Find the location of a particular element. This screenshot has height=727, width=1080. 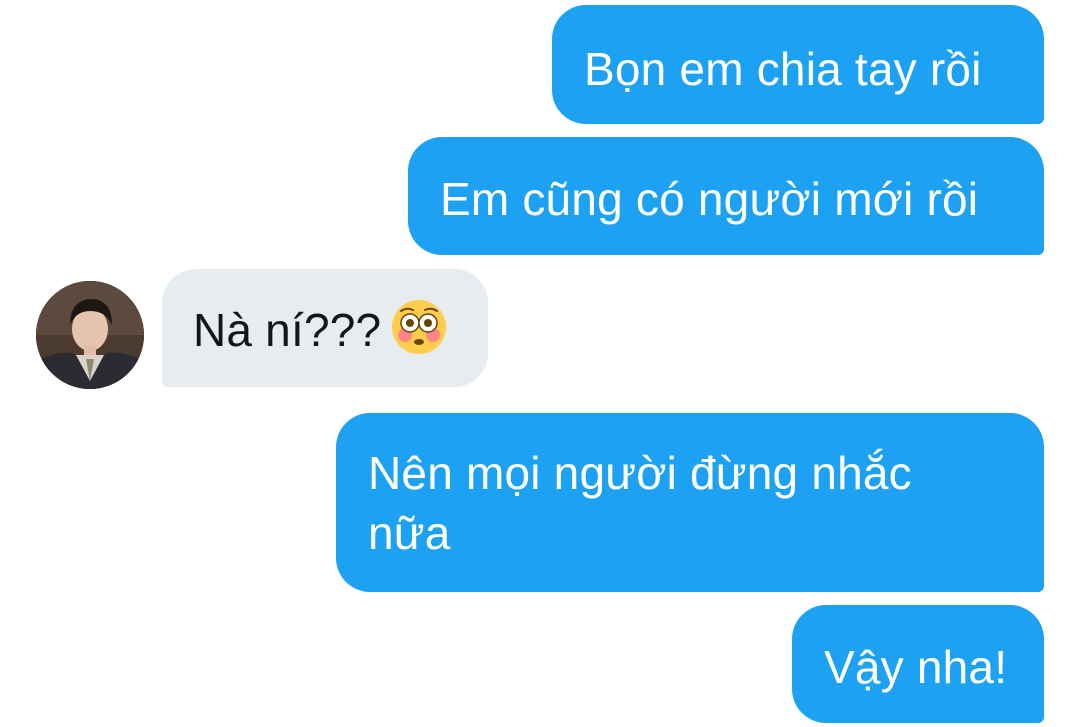

message-text: Bọn em chia tay rồi is located at coordinates (783, 69).